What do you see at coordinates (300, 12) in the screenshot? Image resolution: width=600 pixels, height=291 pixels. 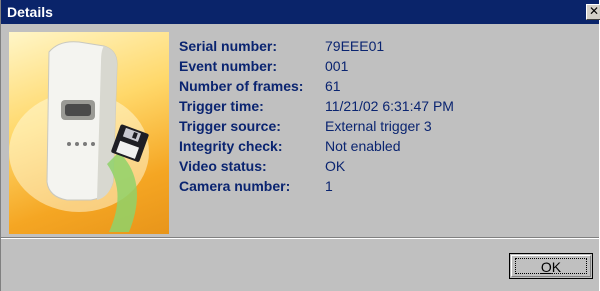 I see `title-bar: Details ✕` at bounding box center [300, 12].